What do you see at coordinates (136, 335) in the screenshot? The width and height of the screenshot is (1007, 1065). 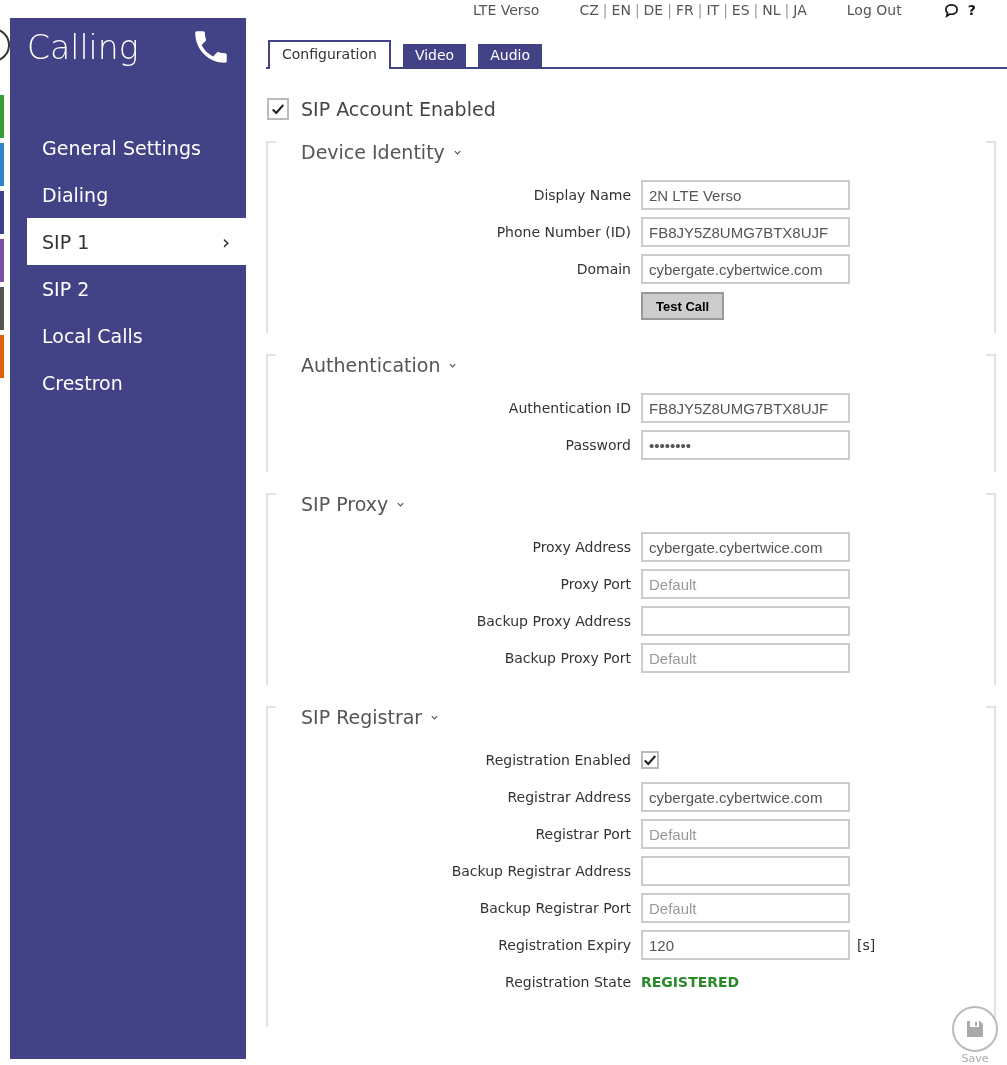 I see `sidebar-item: Local Calls` at bounding box center [136, 335].